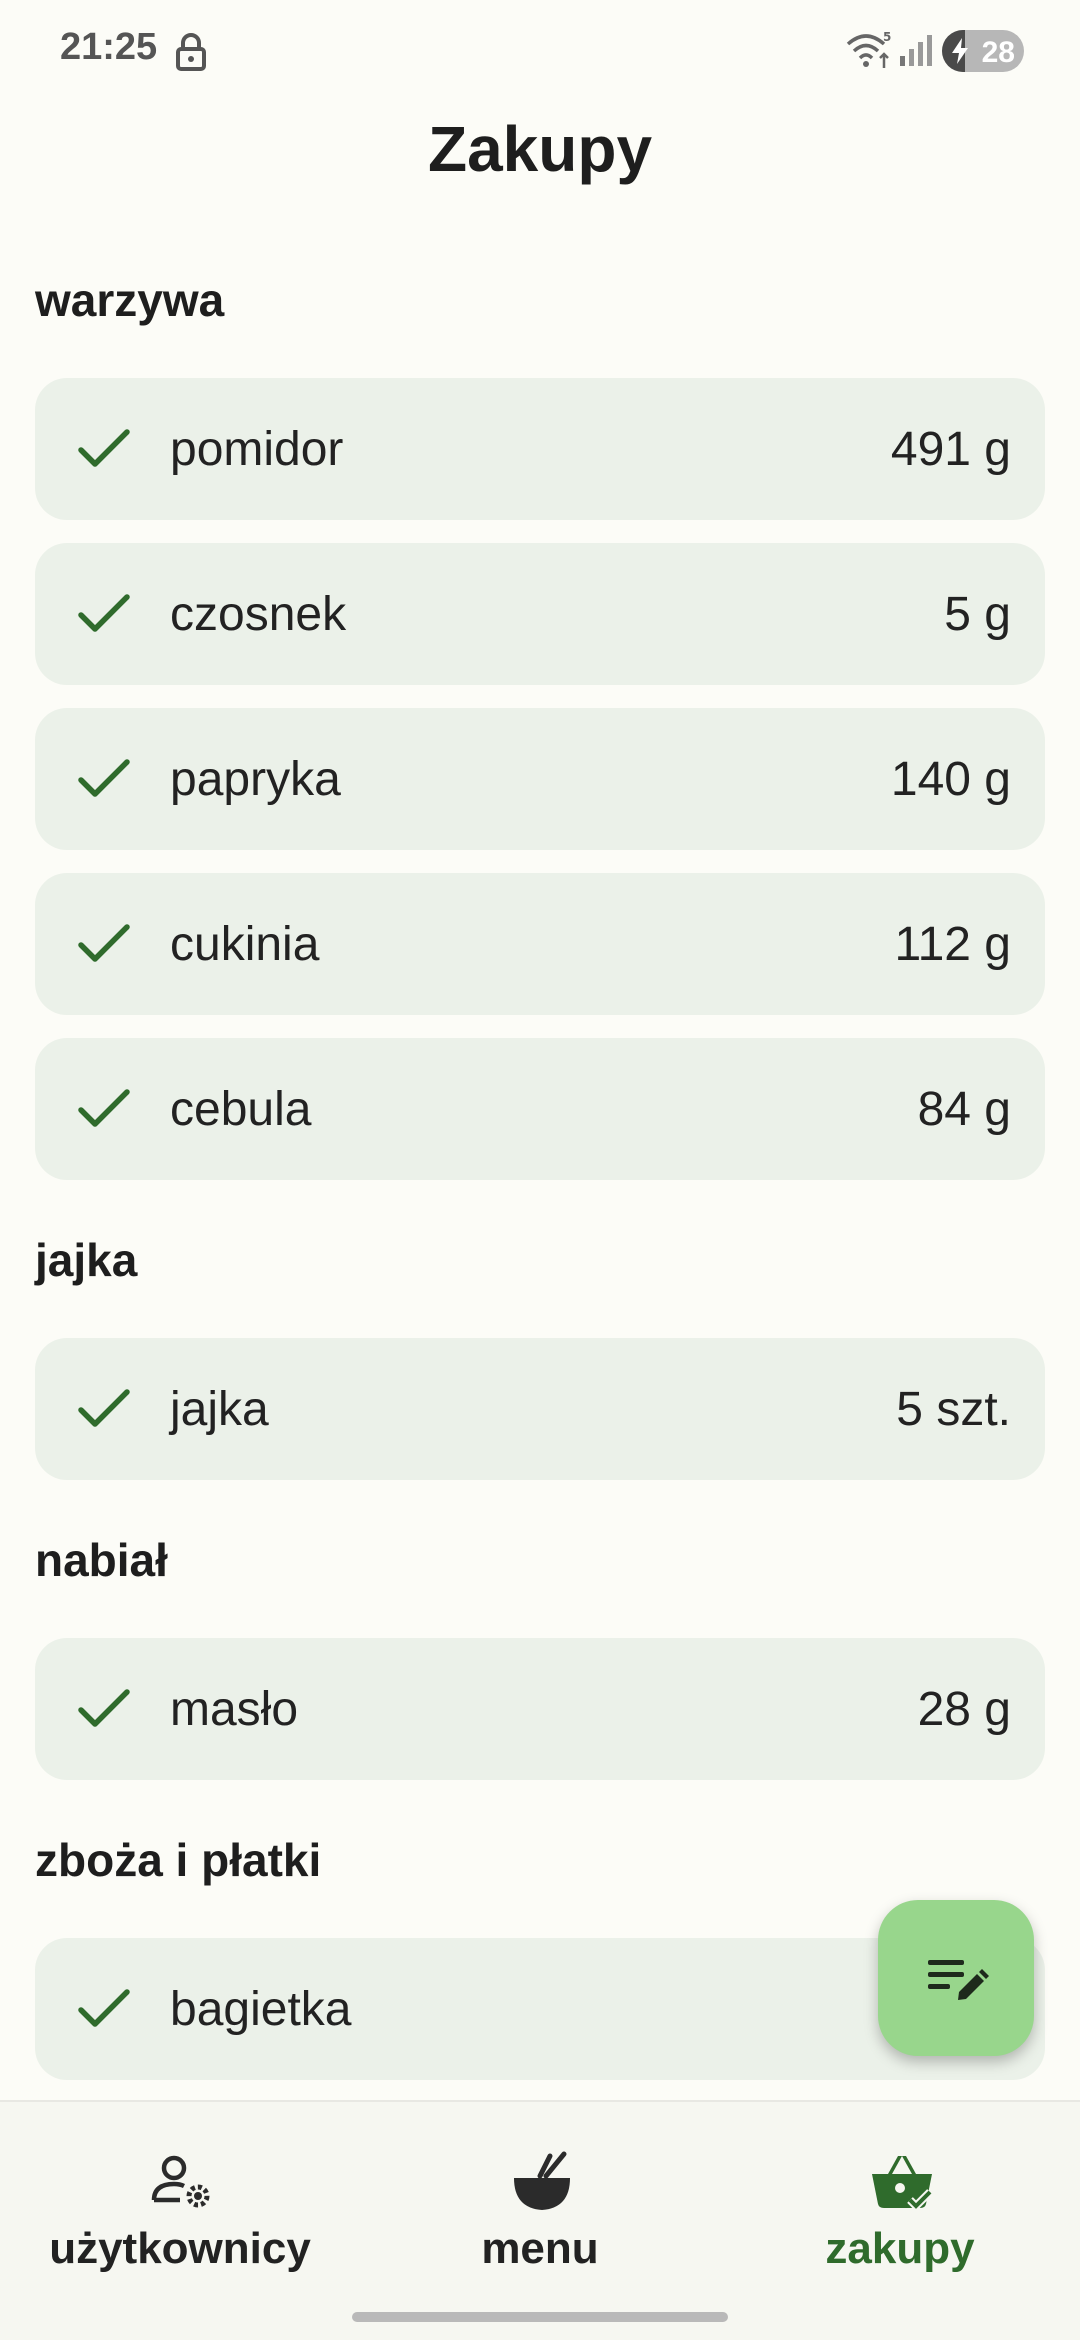 Image resolution: width=1080 pixels, height=2340 pixels. I want to click on nav-item-shopping: zakupy, so click(900, 2212).